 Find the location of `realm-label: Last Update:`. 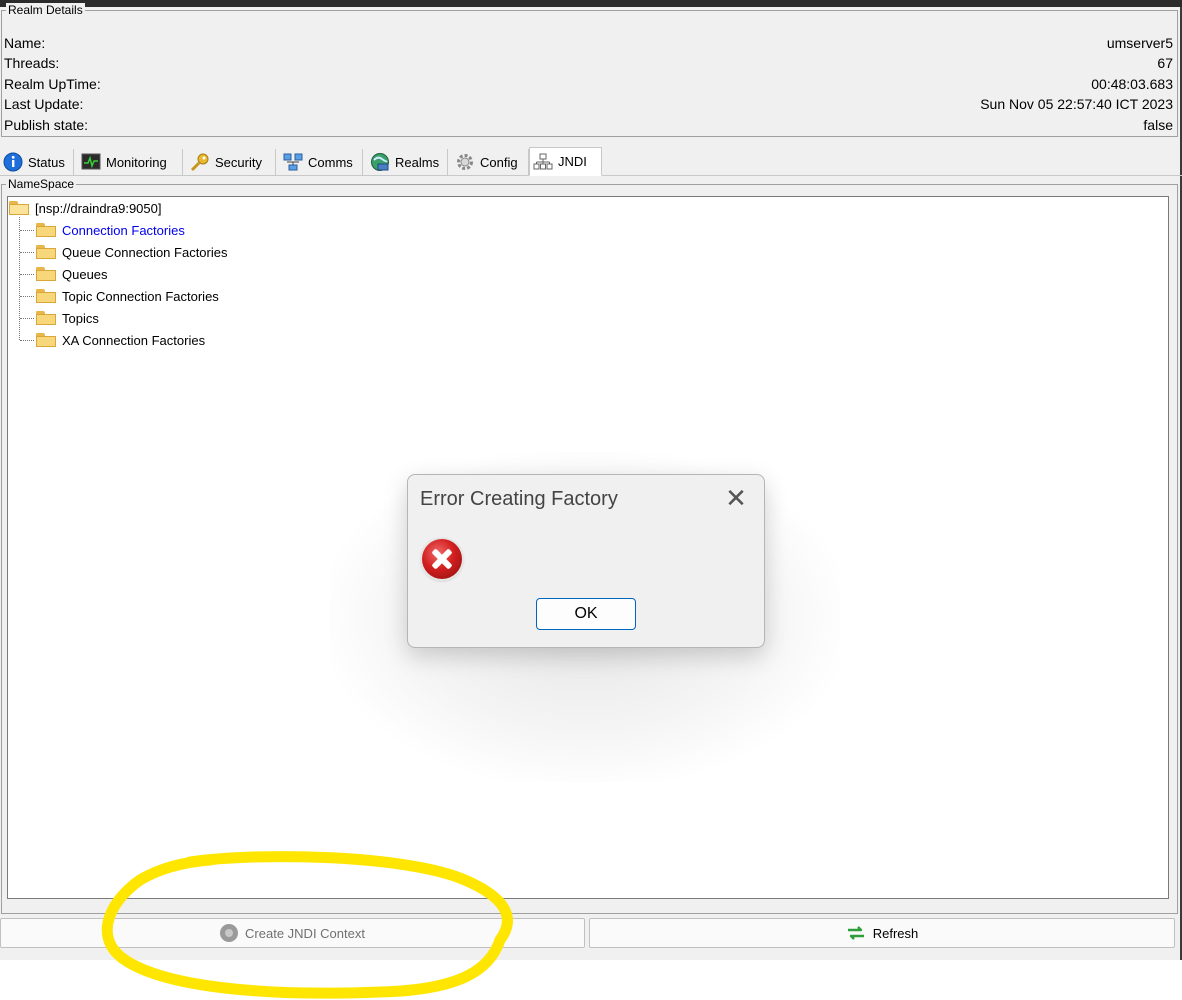

realm-label: Last Update: is located at coordinates (44, 104).